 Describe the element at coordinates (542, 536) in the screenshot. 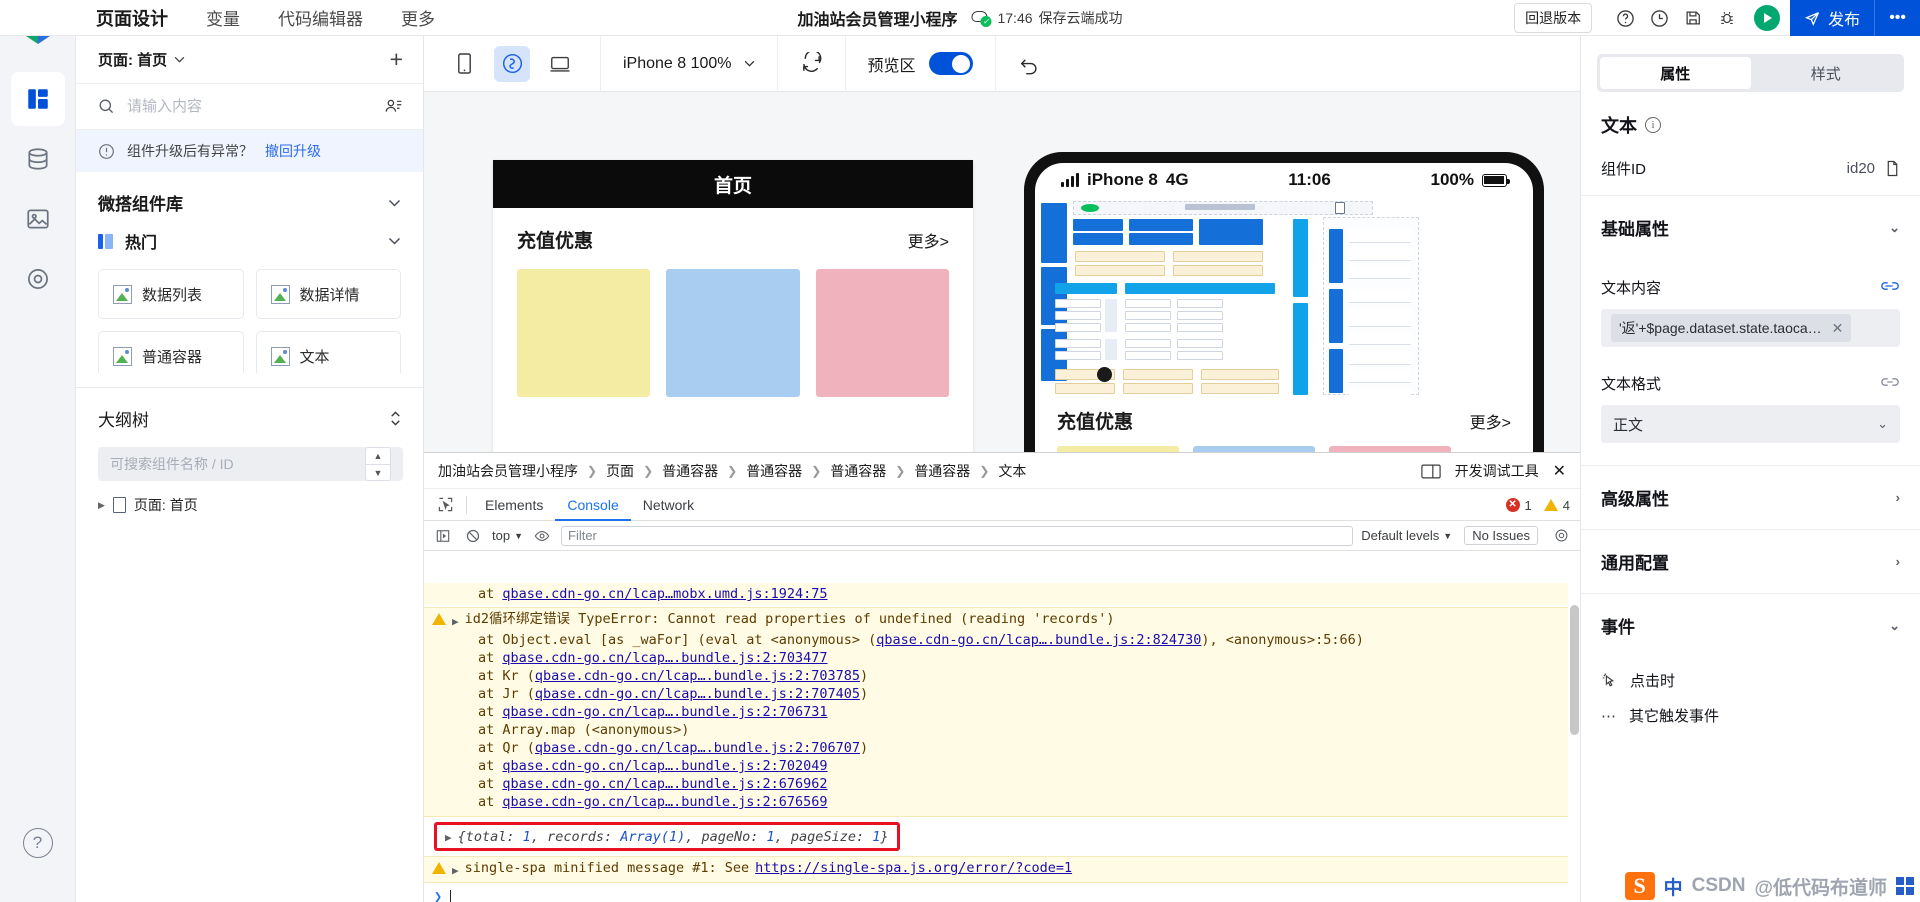

I see `console-eye-icon` at that location.